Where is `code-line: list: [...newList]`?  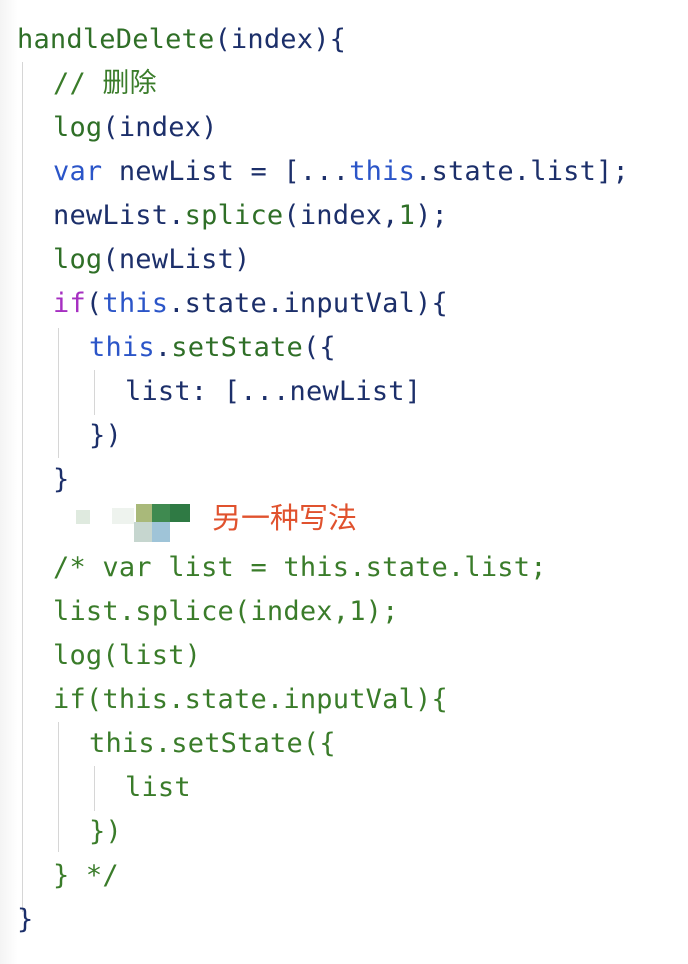 code-line: list: [...newList] is located at coordinates (273, 392).